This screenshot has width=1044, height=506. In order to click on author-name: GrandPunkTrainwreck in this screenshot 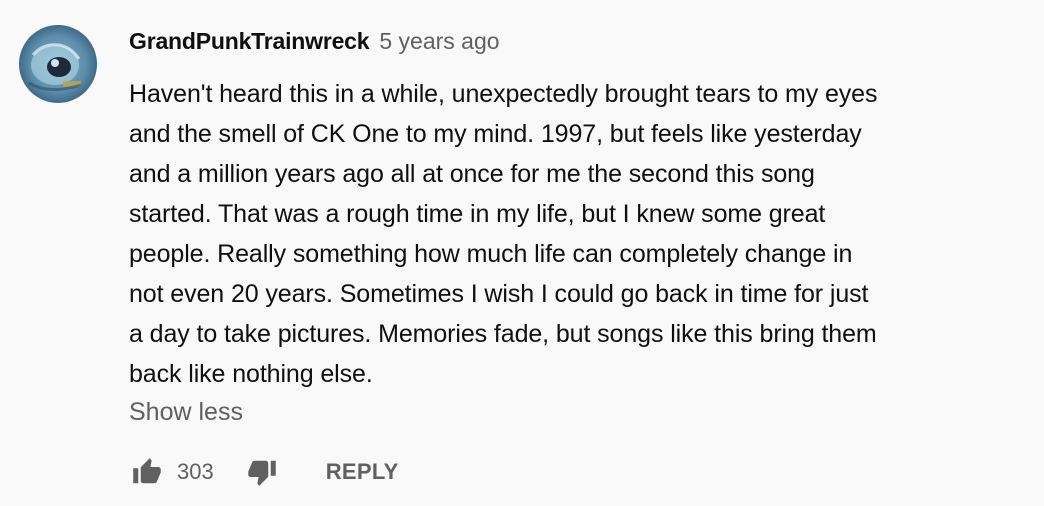, I will do `click(249, 41)`.